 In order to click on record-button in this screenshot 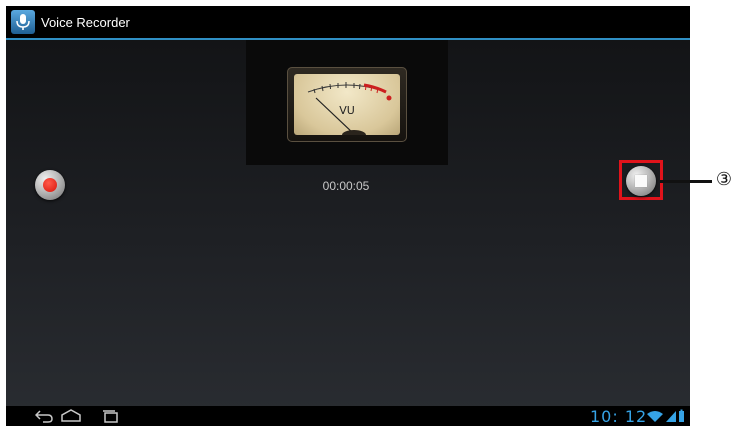, I will do `click(50, 185)`.